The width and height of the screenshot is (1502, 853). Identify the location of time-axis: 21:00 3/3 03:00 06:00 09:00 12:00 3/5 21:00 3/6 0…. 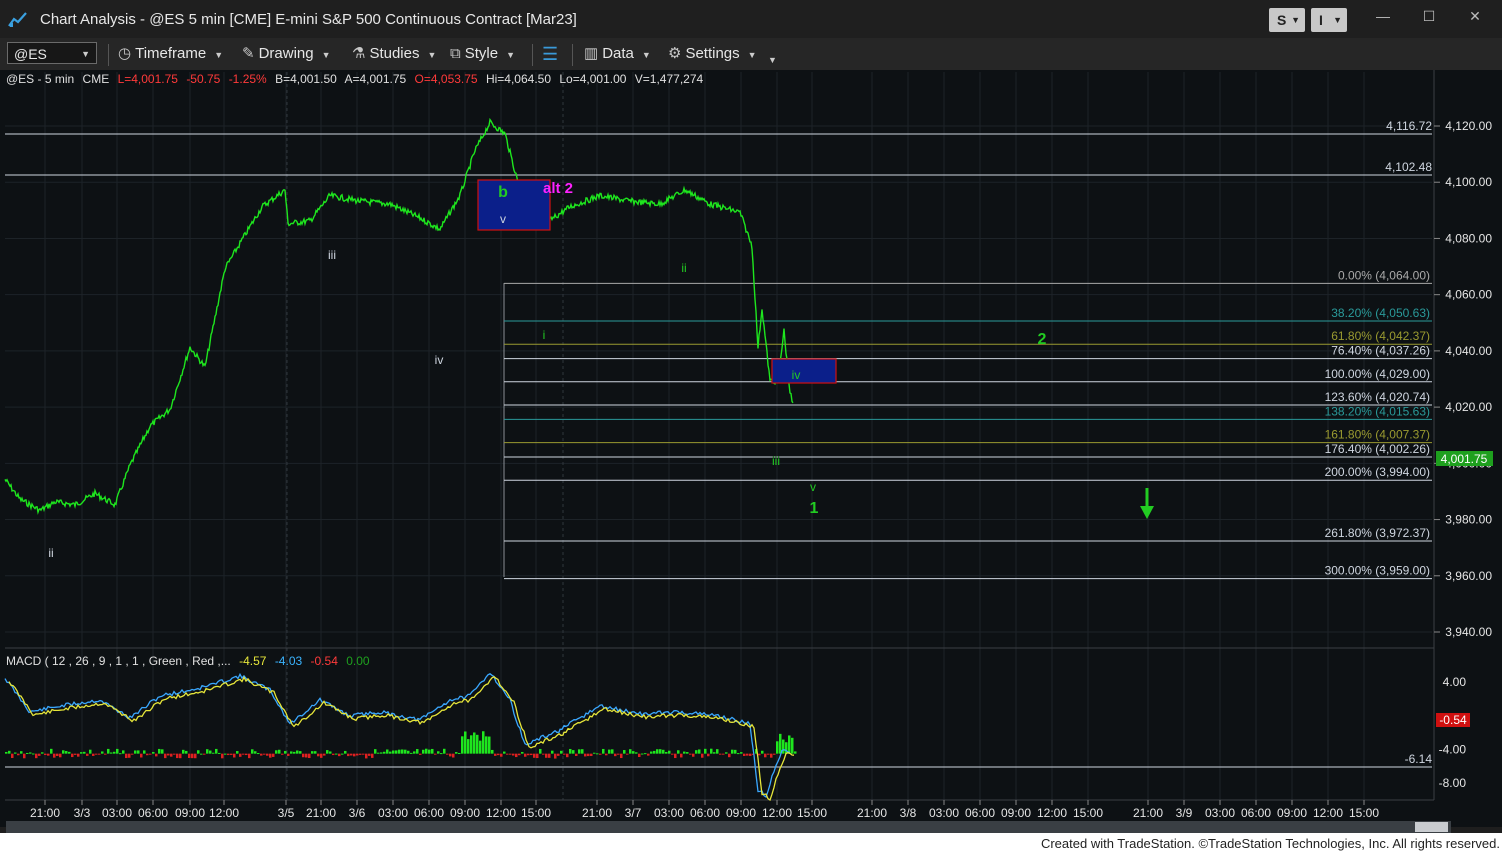
(704, 810).